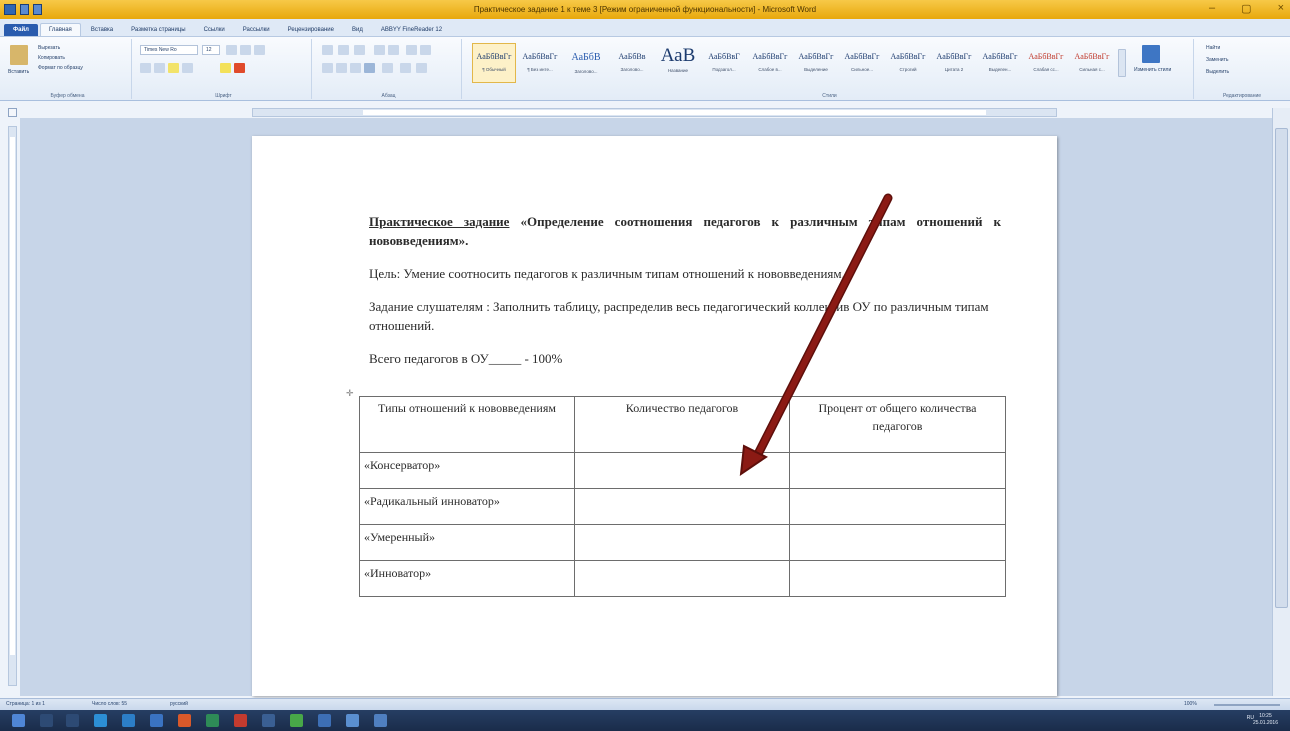 Image resolution: width=1290 pixels, height=731 pixels. Describe the element at coordinates (225, 68) in the screenshot. I see `highlight-icon` at that location.